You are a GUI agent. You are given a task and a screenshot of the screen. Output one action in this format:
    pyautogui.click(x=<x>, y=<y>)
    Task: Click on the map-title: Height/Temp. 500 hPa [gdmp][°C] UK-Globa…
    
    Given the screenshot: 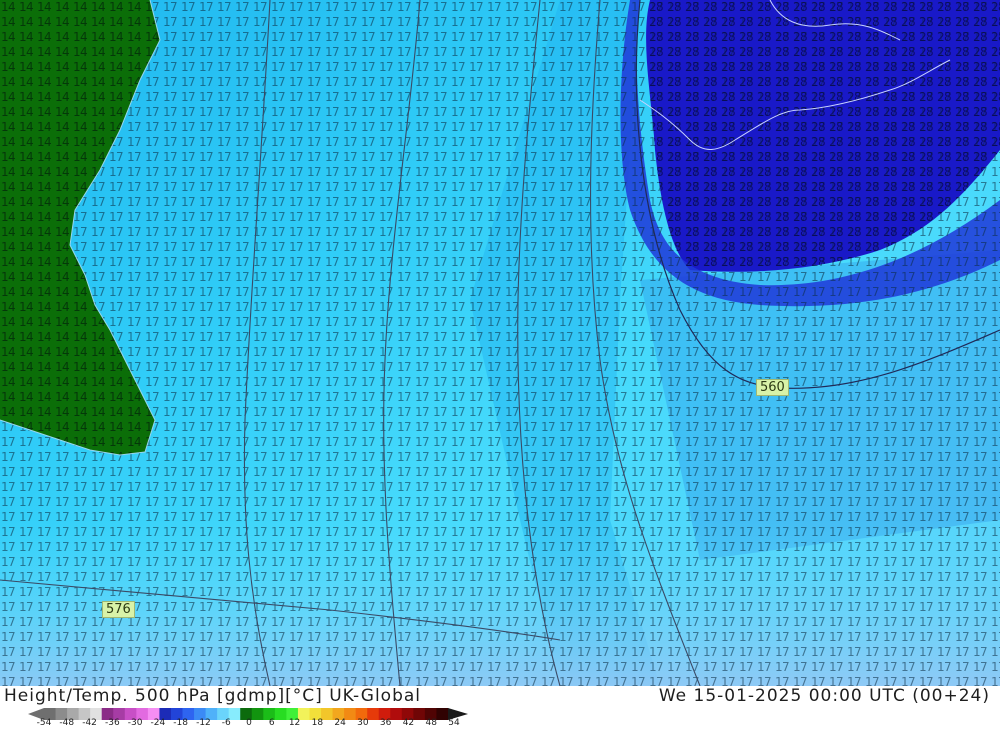 What is the action you would take?
    pyautogui.click(x=213, y=696)
    